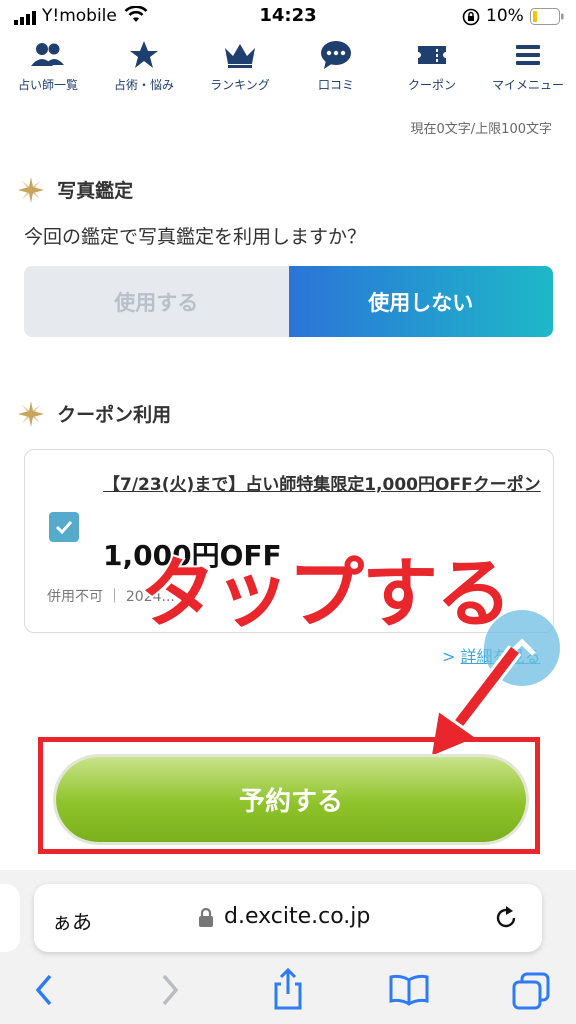 The image size is (576, 1024). I want to click on nav-label: ランキング, so click(240, 85).